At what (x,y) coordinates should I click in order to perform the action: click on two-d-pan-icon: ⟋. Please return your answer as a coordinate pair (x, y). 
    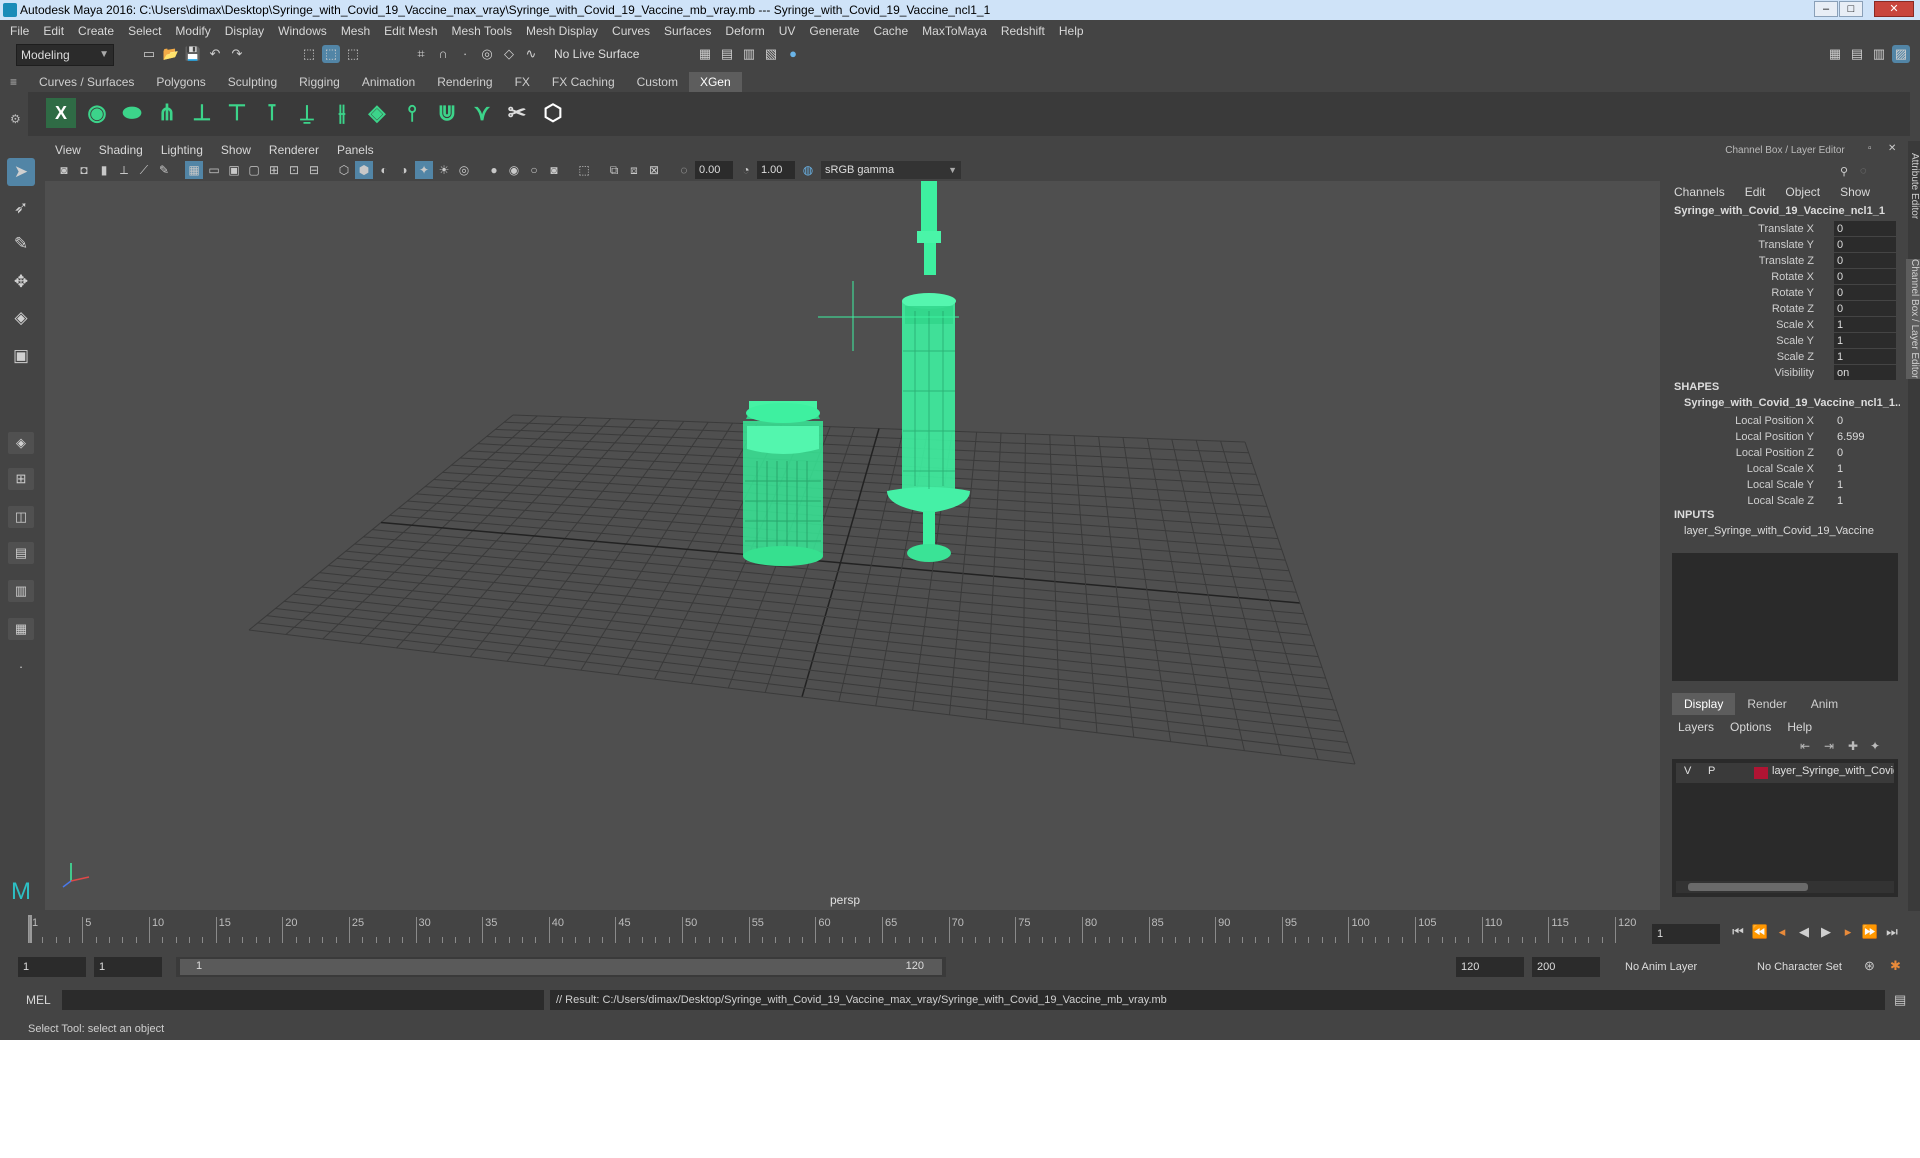
    Looking at the image, I should click on (144, 170).